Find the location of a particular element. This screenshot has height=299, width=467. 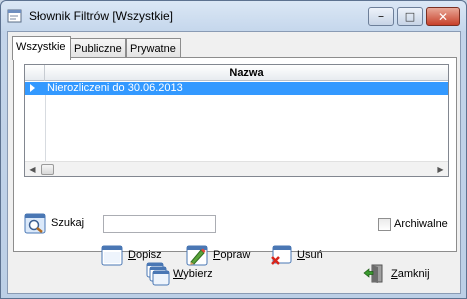

select-button: Wybierz is located at coordinates (193, 274).